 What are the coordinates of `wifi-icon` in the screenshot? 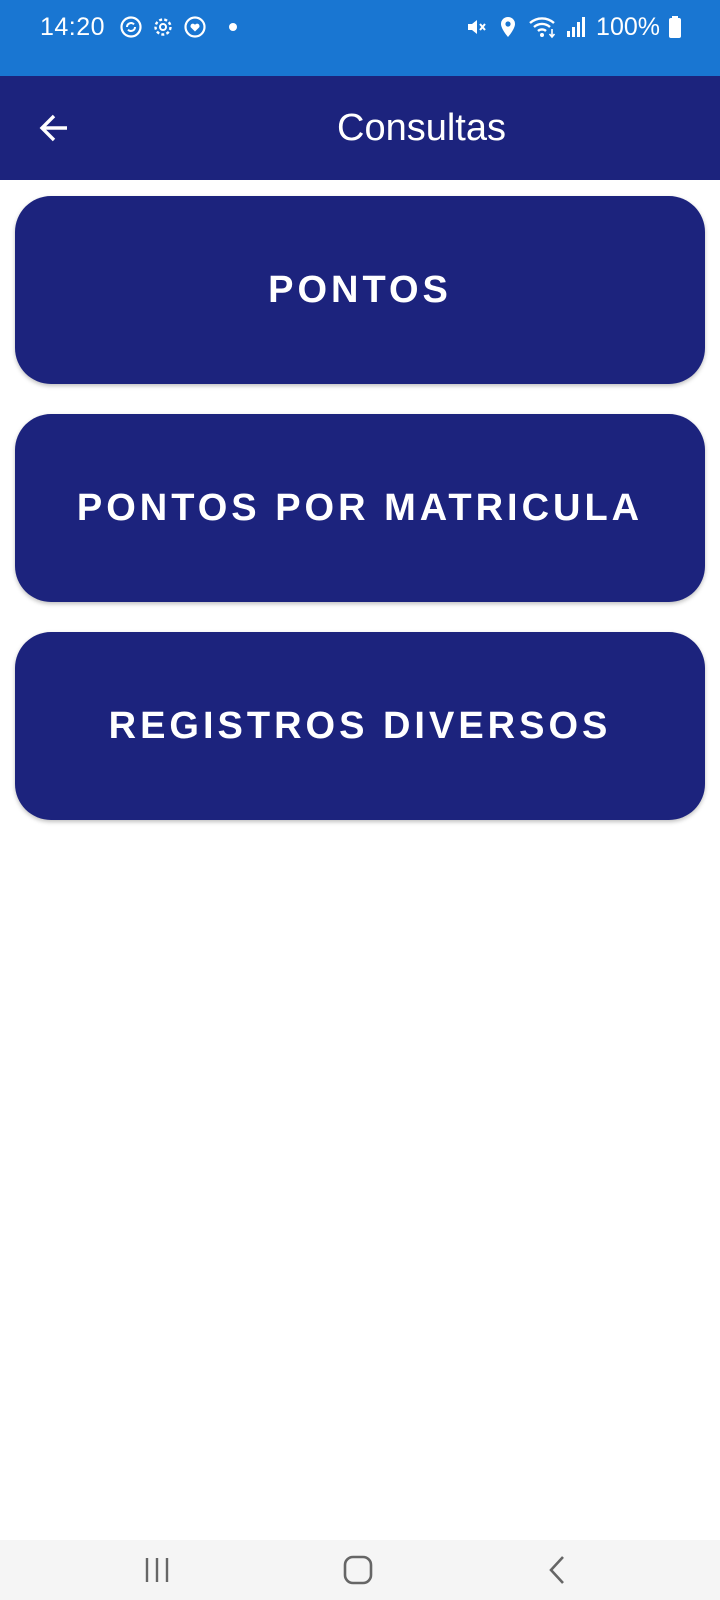 It's located at (543, 27).